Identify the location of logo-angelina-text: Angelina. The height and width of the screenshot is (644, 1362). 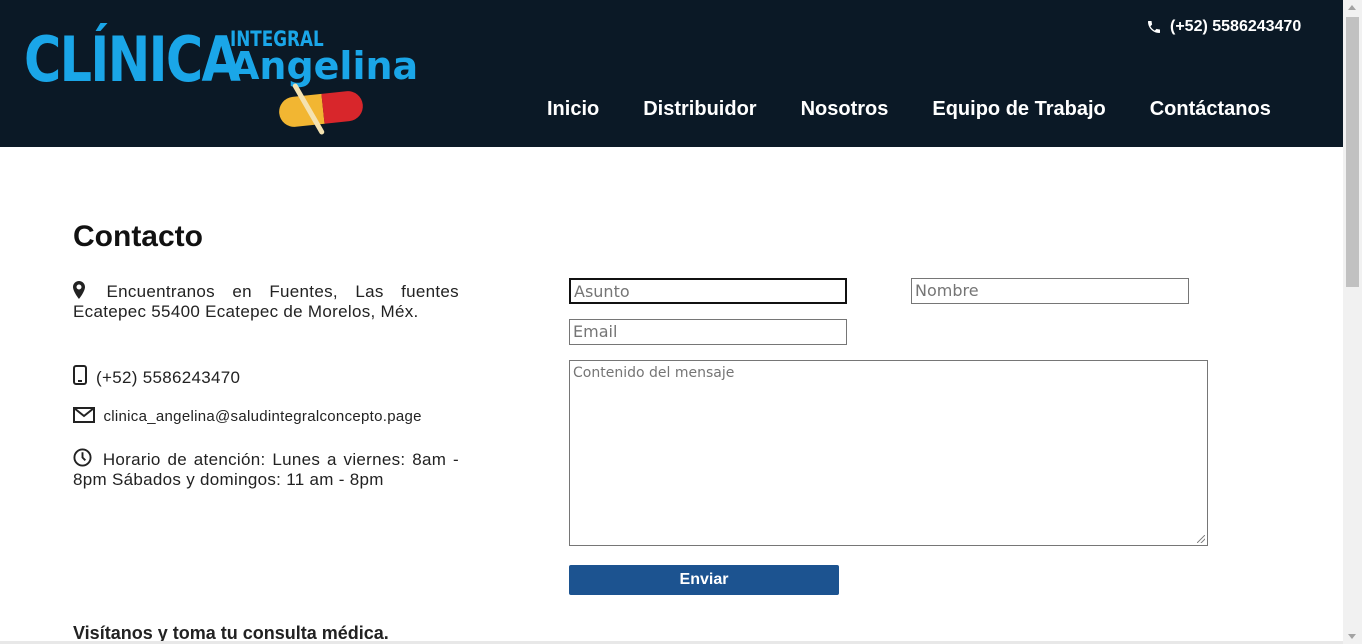
(324, 66).